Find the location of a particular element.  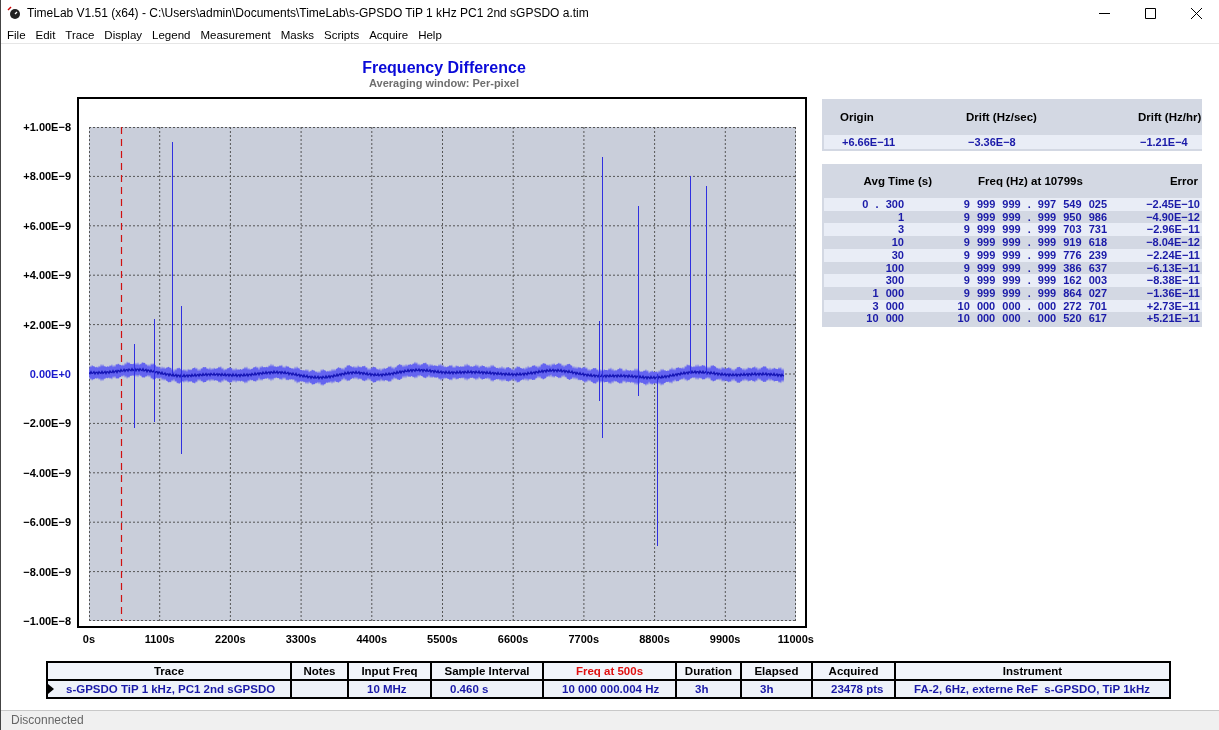

column-header: Drift (Hz/hr) is located at coordinates (1169, 117).